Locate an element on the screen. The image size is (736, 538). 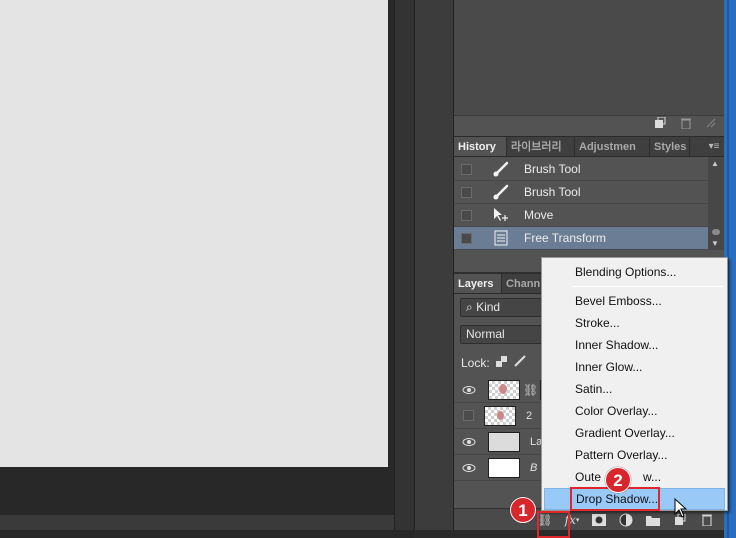
add-mask-icon is located at coordinates (599, 520).